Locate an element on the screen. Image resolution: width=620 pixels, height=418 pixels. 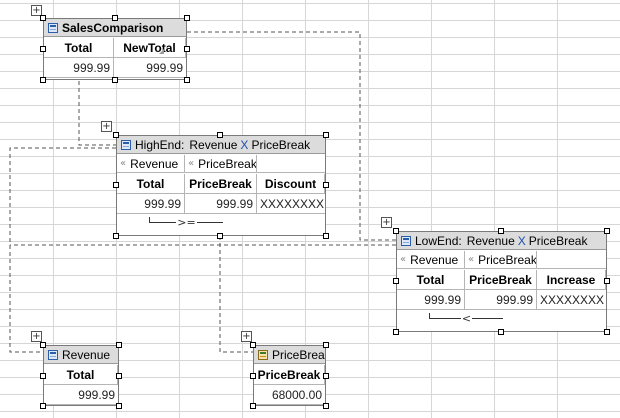
highend-title-bar: HighEnd: Revenue X PriceBreak is located at coordinates (221, 145).